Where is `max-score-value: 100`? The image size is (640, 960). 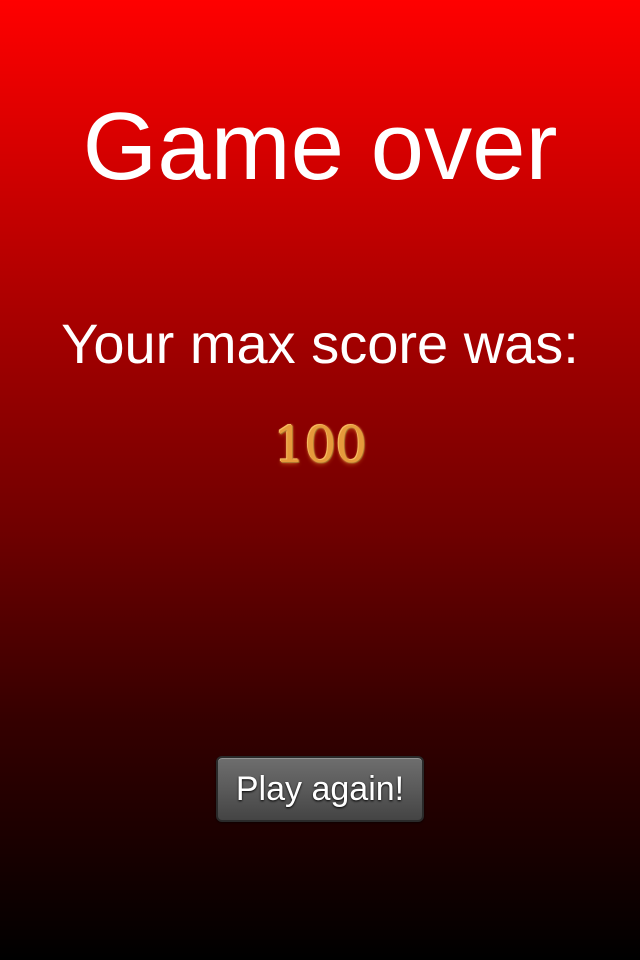 max-score-value: 100 is located at coordinates (320, 445).